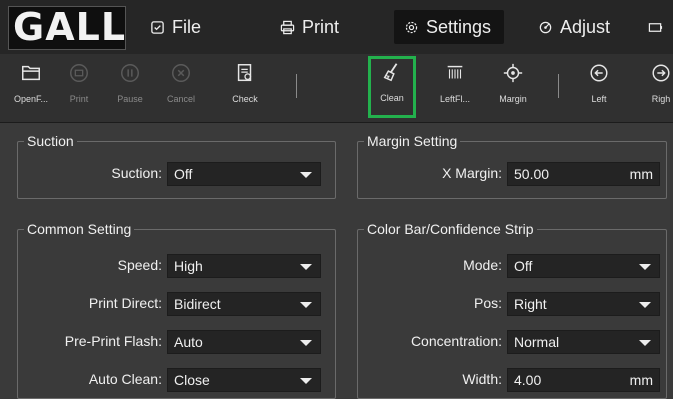 This screenshot has width=673, height=399. What do you see at coordinates (31, 73) in the screenshot?
I see `folder-icon` at bounding box center [31, 73].